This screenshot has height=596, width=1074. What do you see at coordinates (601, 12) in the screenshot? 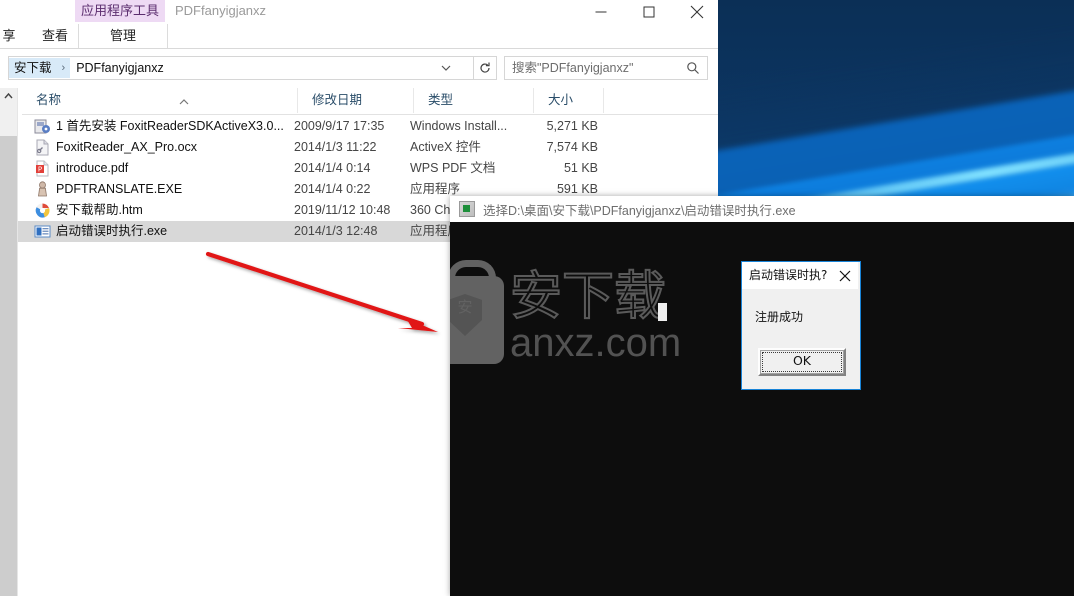
I see `minimize-button` at bounding box center [601, 12].